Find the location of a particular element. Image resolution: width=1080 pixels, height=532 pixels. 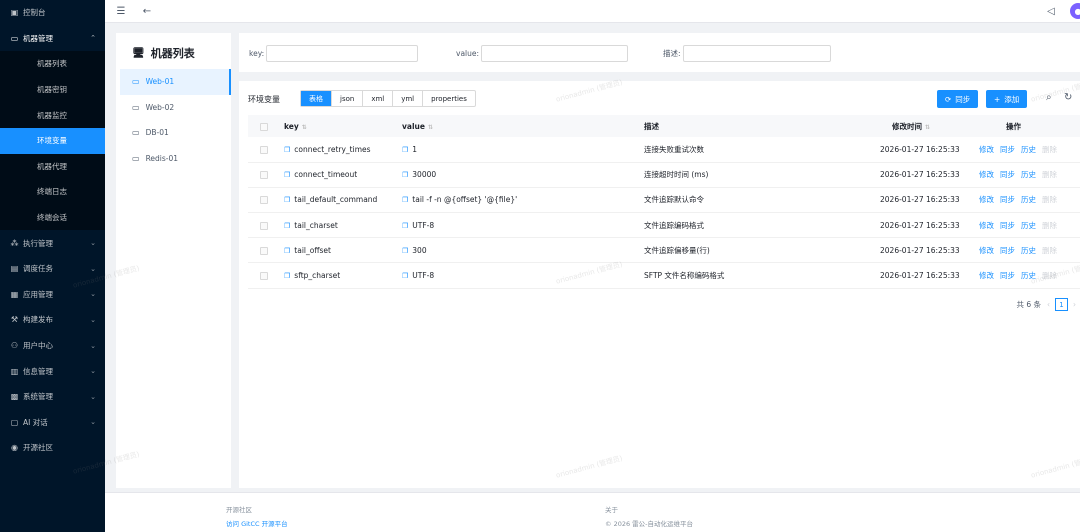

reload-icon: ↻ is located at coordinates (1068, 97).